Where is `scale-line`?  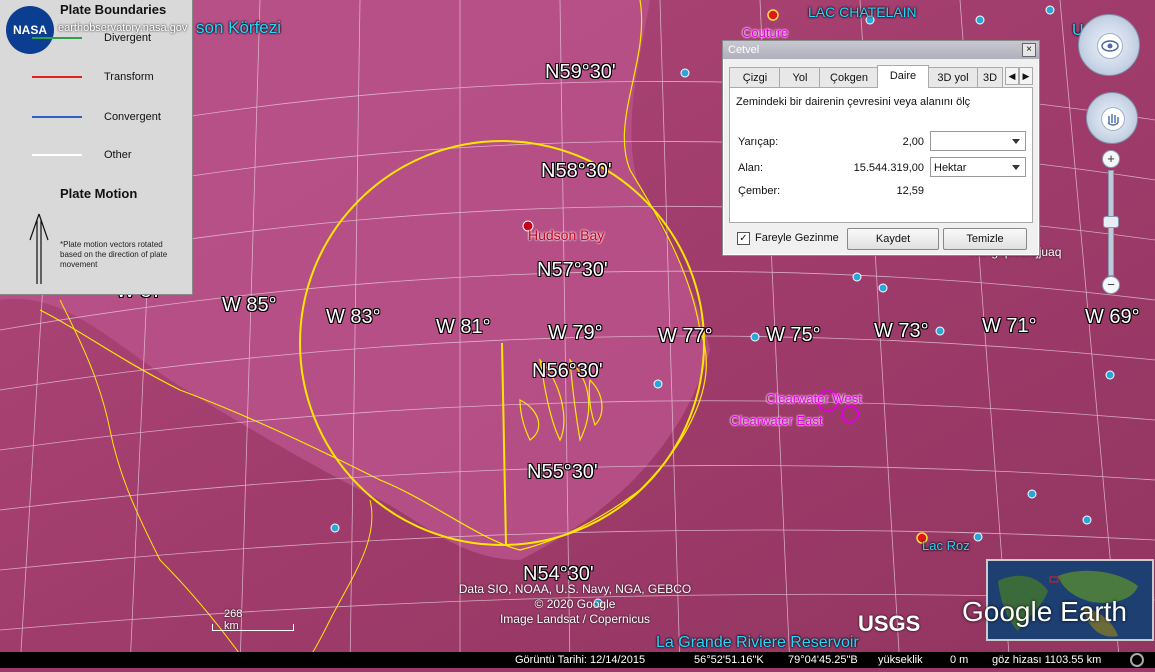
scale-line is located at coordinates (253, 627).